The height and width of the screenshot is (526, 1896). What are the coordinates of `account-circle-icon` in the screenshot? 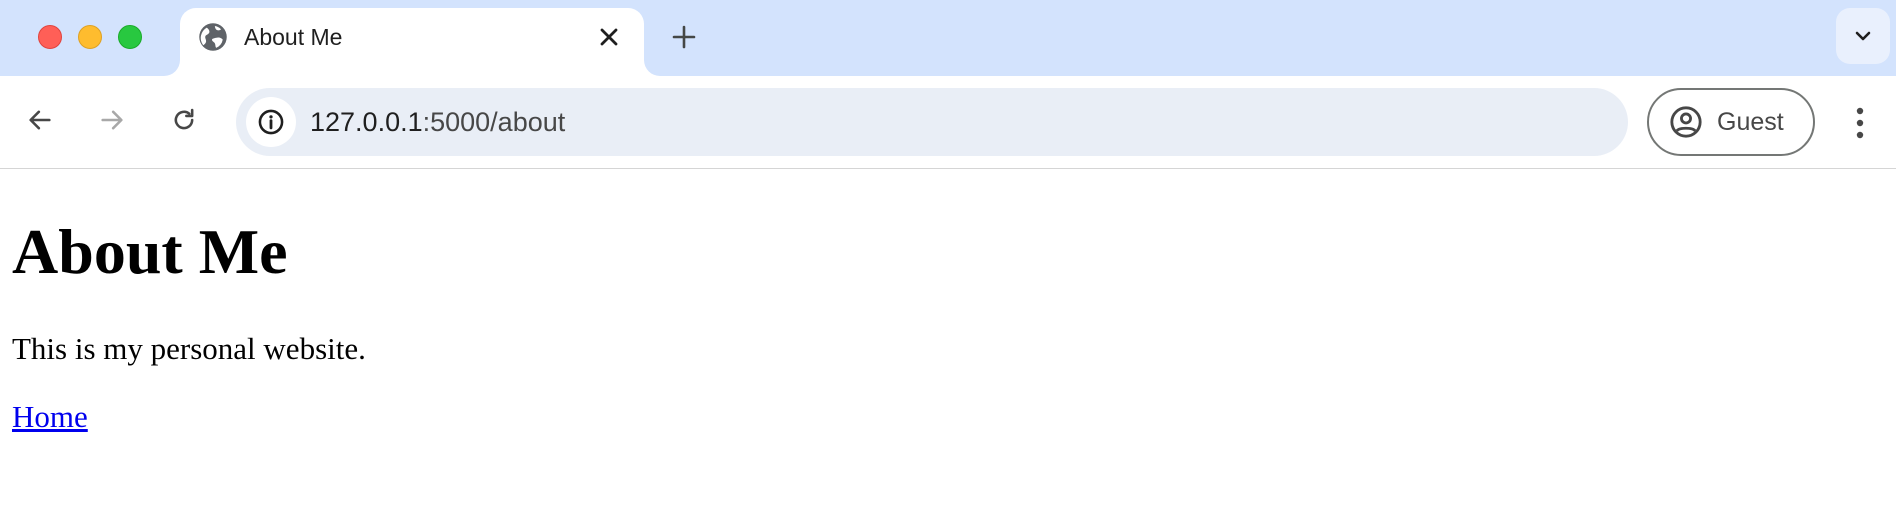 It's located at (1686, 122).